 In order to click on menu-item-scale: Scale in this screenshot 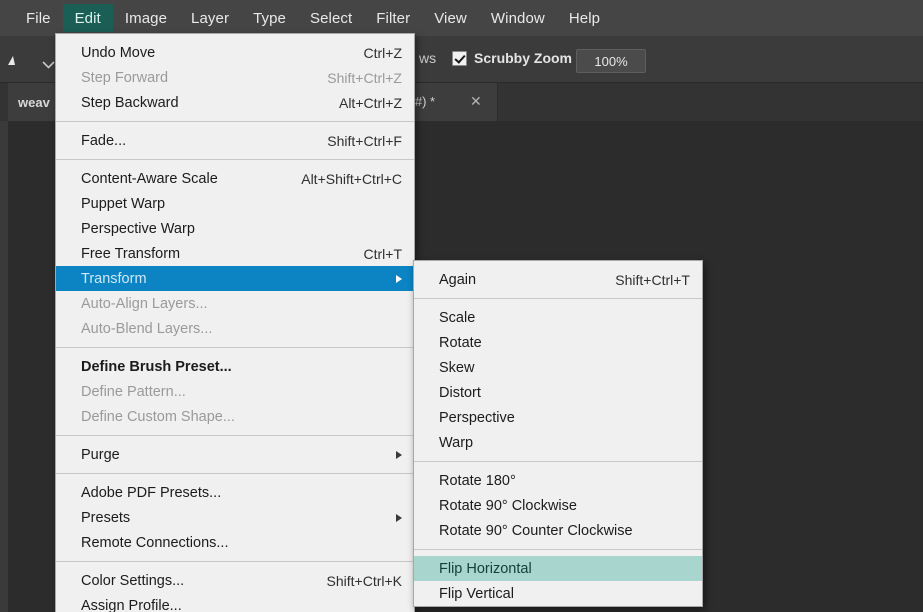, I will do `click(558, 317)`.